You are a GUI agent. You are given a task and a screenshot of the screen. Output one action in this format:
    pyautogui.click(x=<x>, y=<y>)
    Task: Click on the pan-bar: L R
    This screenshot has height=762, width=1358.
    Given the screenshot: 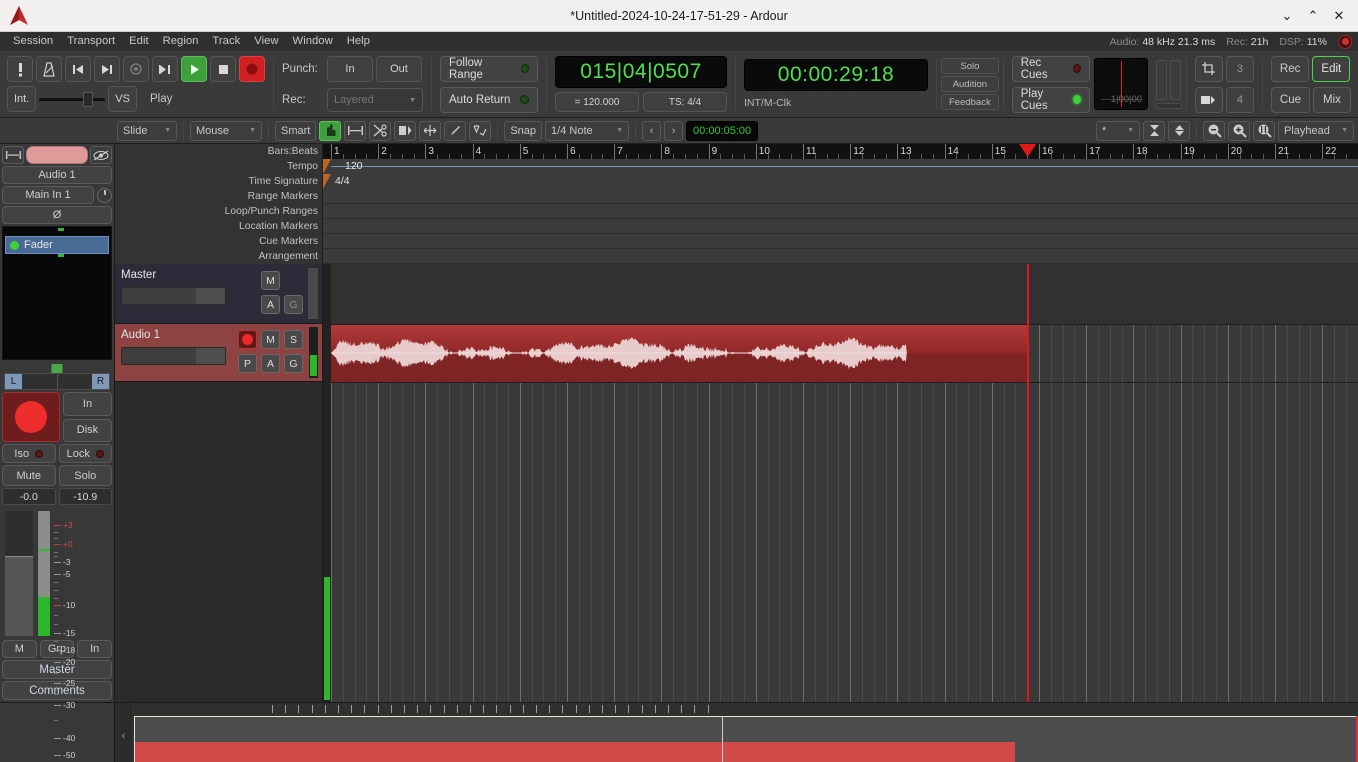 What is the action you would take?
    pyautogui.click(x=57, y=381)
    